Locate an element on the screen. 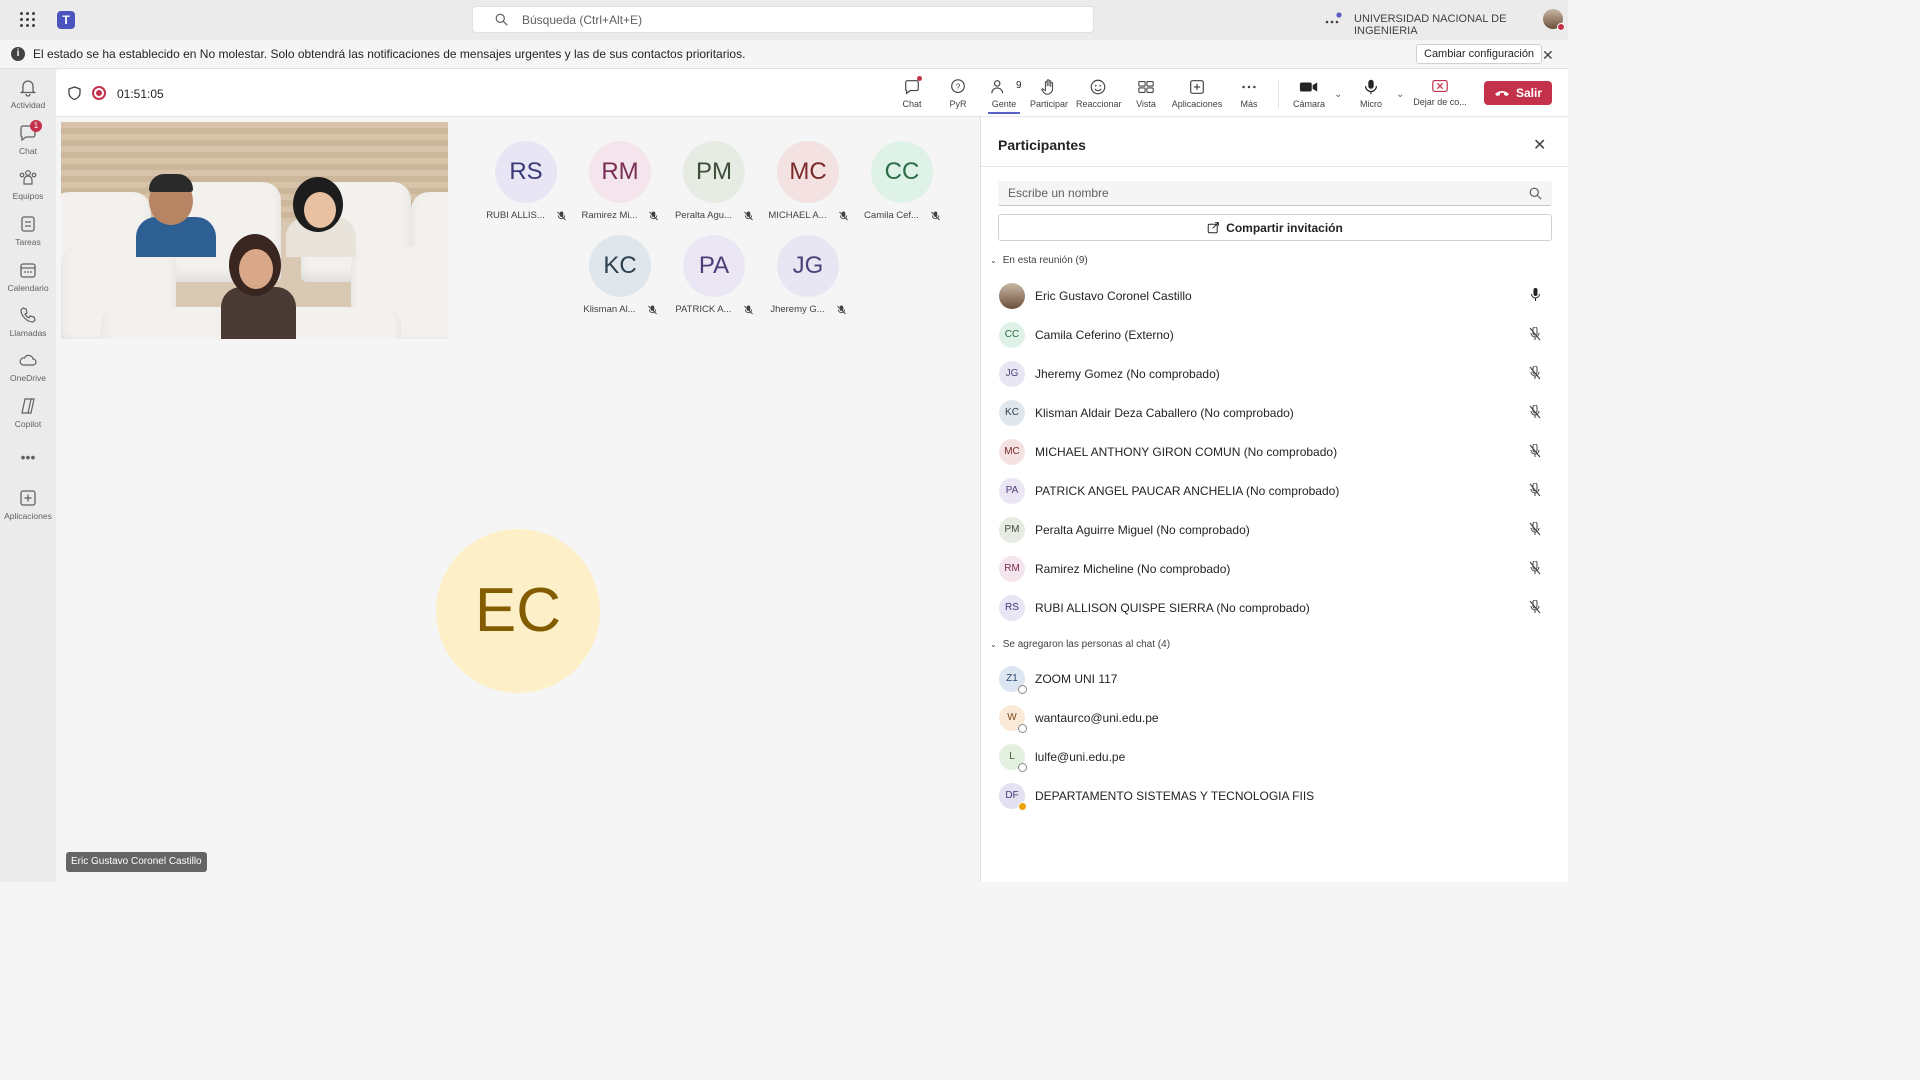 The height and width of the screenshot is (1080, 1920). avatar: MC is located at coordinates (1012, 452).